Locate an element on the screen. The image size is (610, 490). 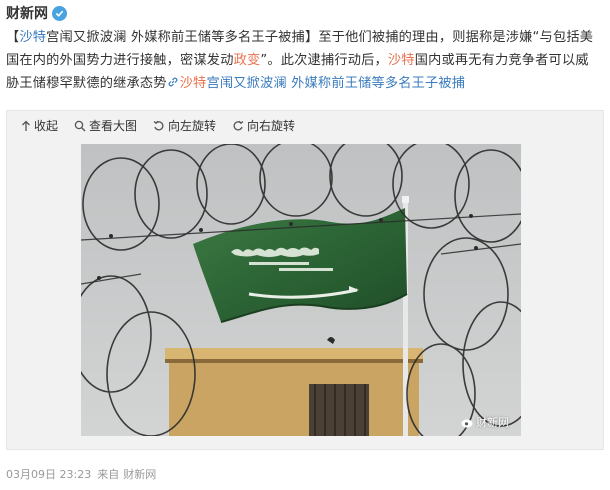
link-icon is located at coordinates (173, 82).